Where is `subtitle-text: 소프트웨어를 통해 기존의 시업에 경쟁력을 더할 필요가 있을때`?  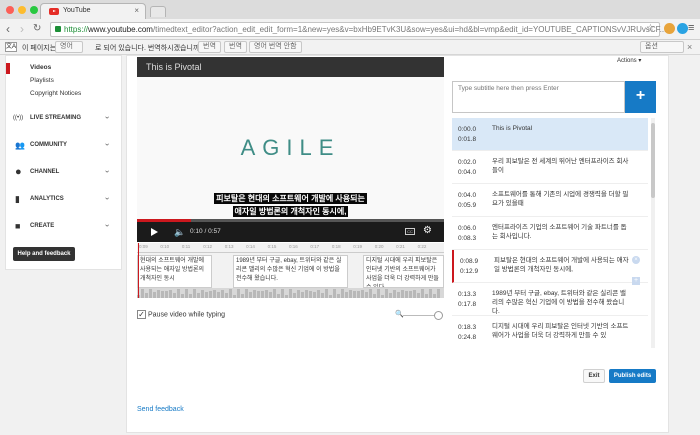
subtitle-text: 소프트웨어를 통해 기존의 시업에 경쟁력을 더할 필요가 있을때 is located at coordinates (561, 199).